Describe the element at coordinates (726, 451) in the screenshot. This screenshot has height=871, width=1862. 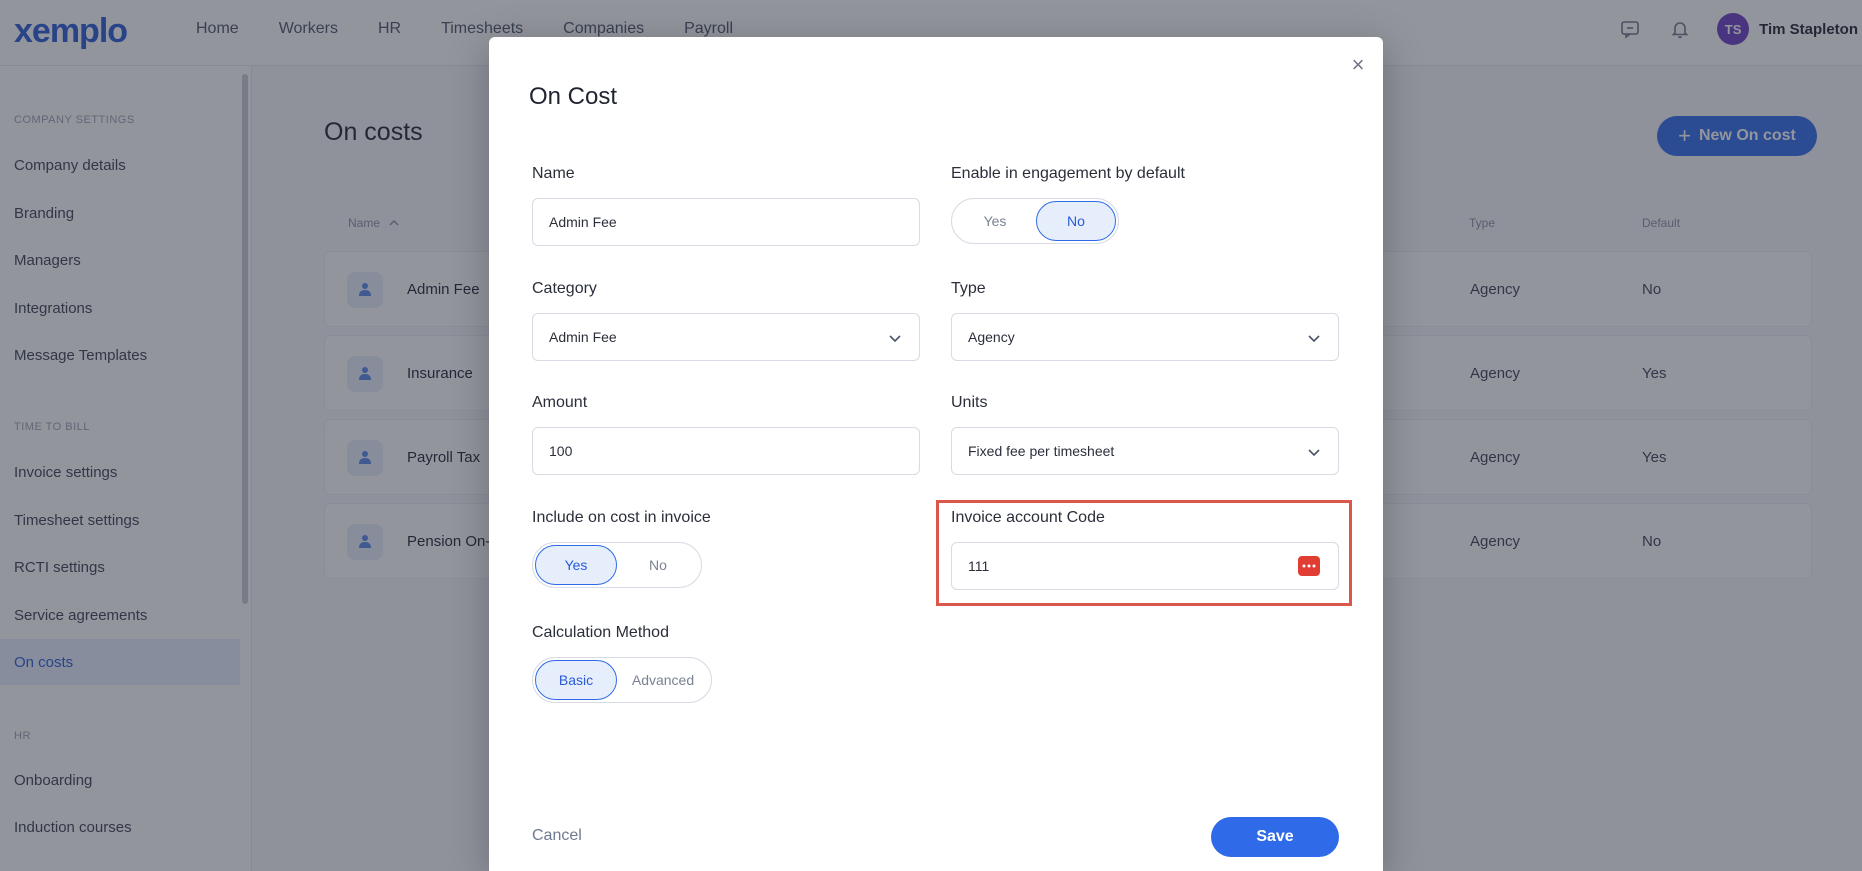
I see `amount-input: 100` at that location.